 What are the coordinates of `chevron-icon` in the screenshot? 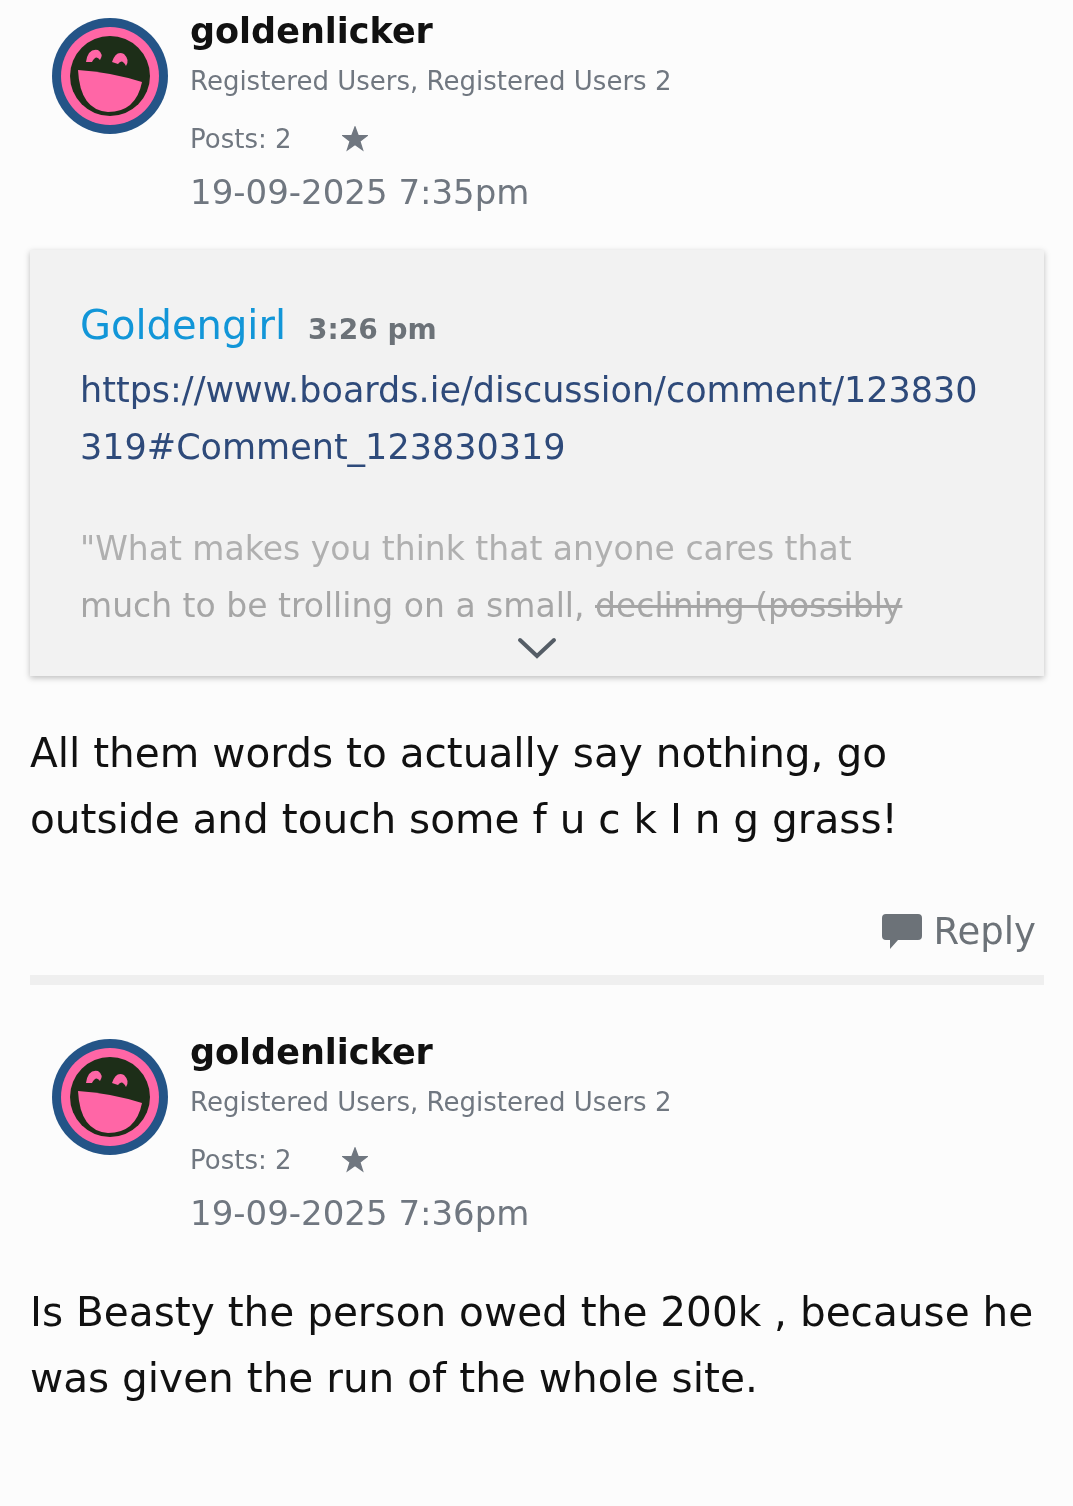 It's located at (537, 648).